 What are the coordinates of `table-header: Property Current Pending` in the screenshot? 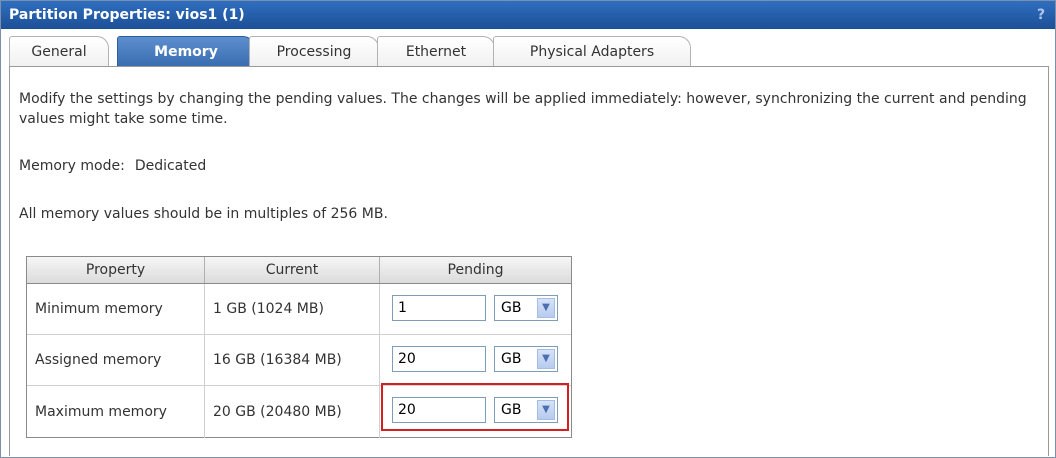 It's located at (299, 270).